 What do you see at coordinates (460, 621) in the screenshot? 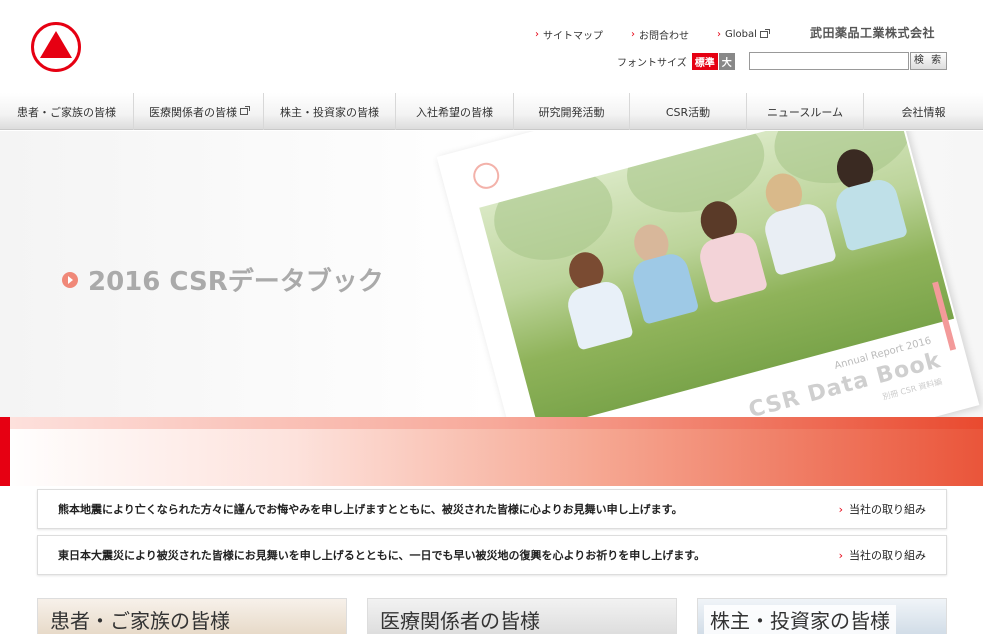
I see `card-label: 医療関係者の皆様` at bounding box center [460, 621].